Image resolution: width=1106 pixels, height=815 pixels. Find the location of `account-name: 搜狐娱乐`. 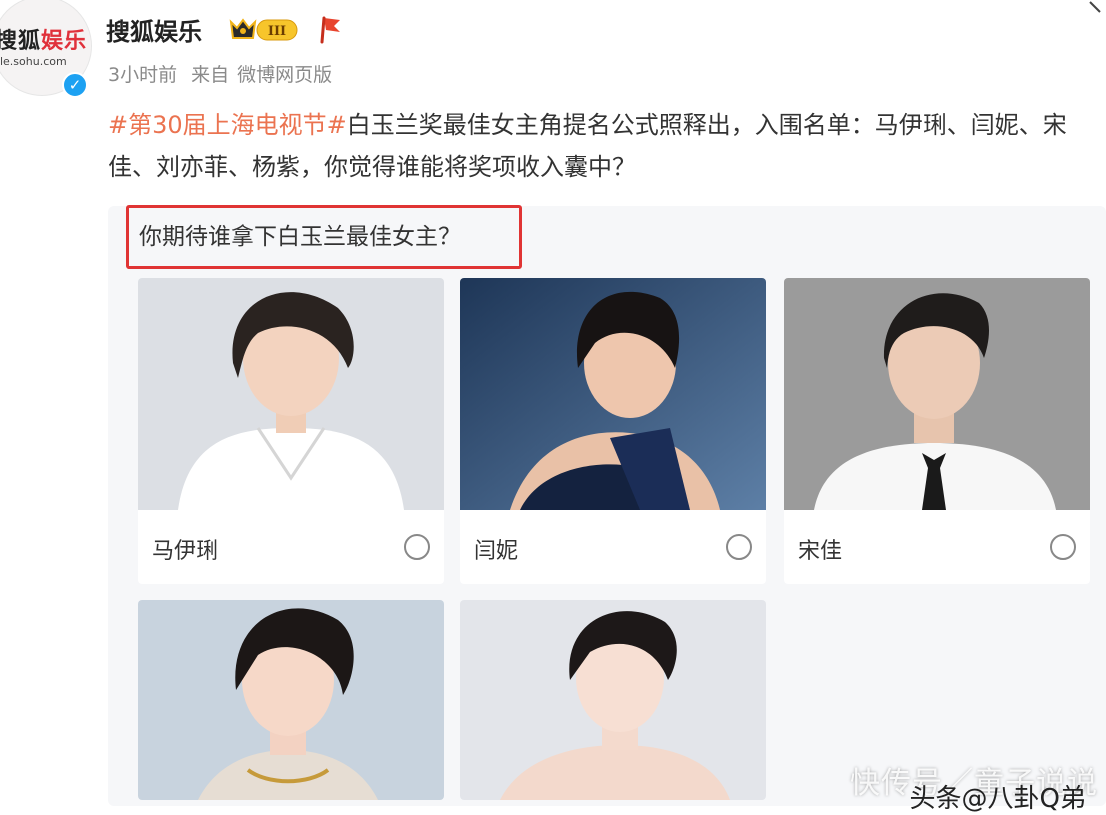

account-name: 搜狐娱乐 is located at coordinates (154, 29).